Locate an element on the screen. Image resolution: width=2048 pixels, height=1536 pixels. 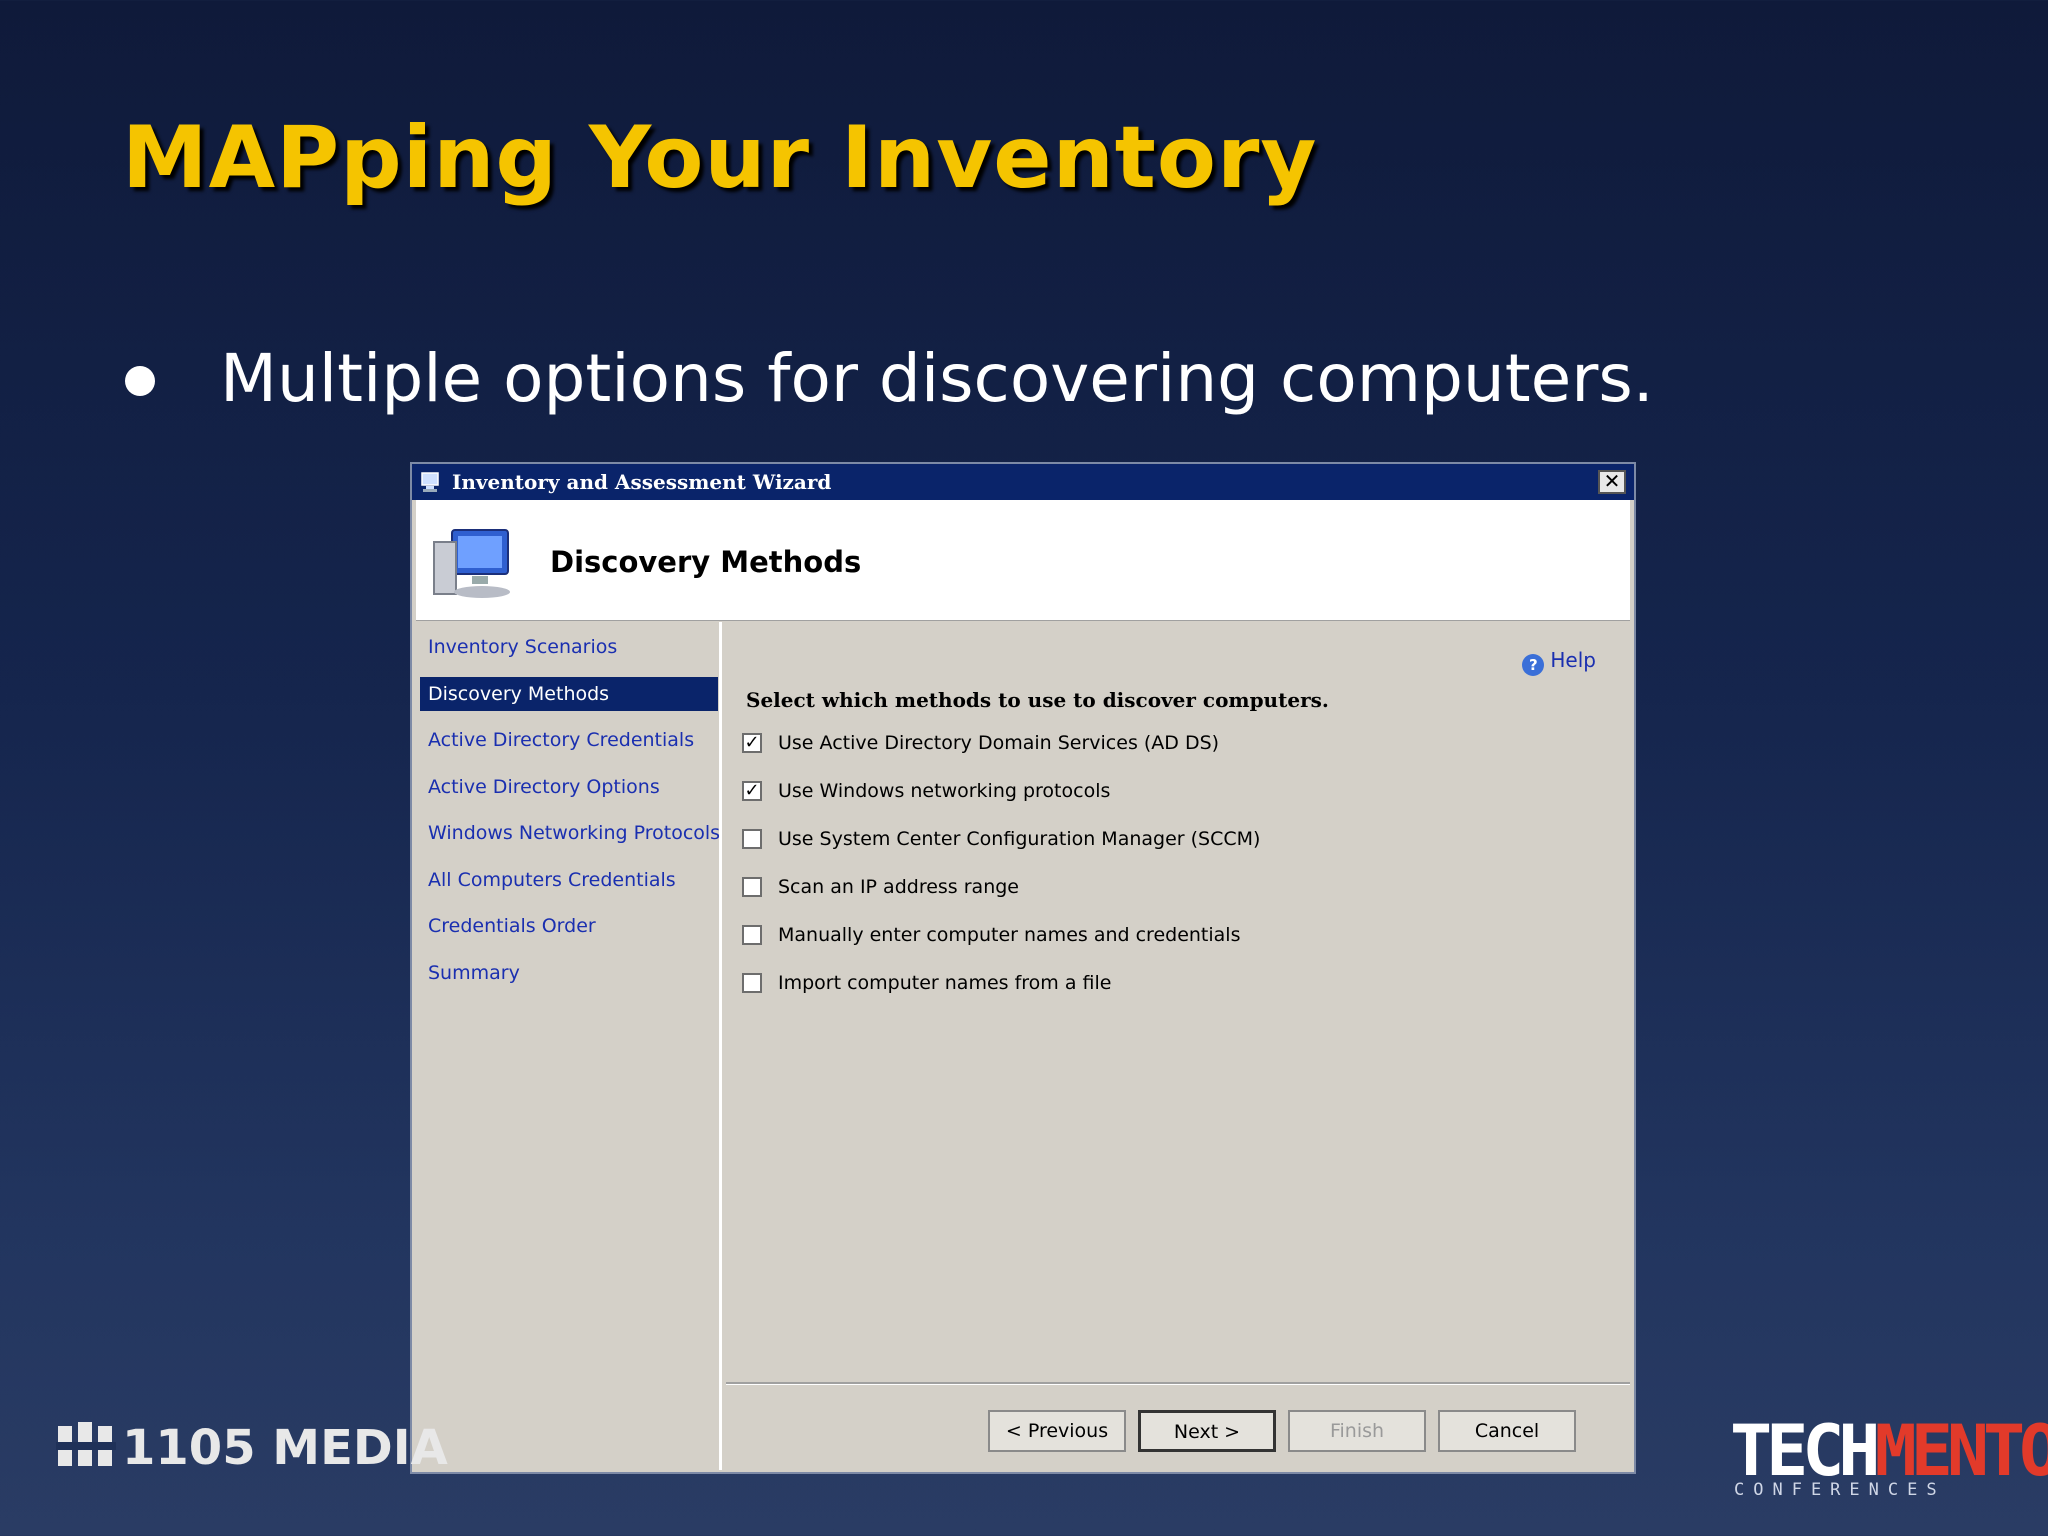
nav-item-summary: Summary is located at coordinates (569, 973).